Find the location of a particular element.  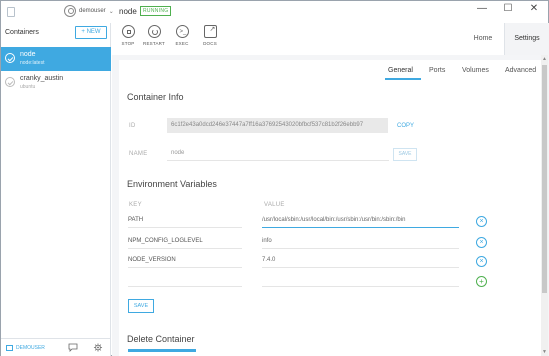

sidebar-item-cranky-austin: cranky_austin ubuntu is located at coordinates (56, 83).